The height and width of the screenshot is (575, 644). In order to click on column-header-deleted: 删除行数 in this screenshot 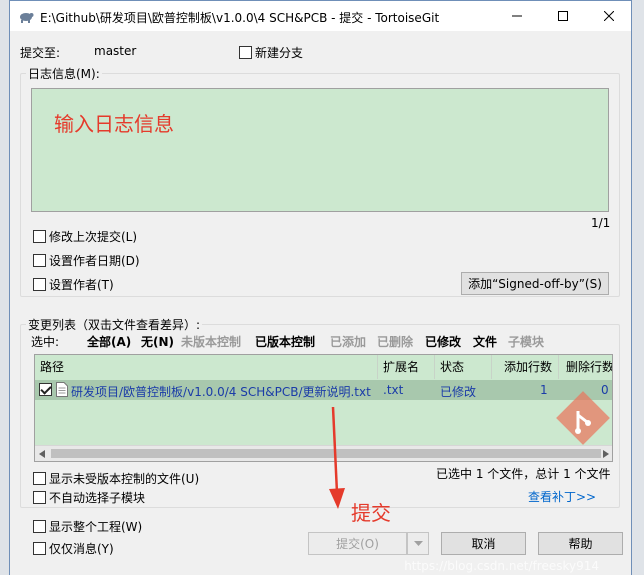, I will do `click(585, 367)`.